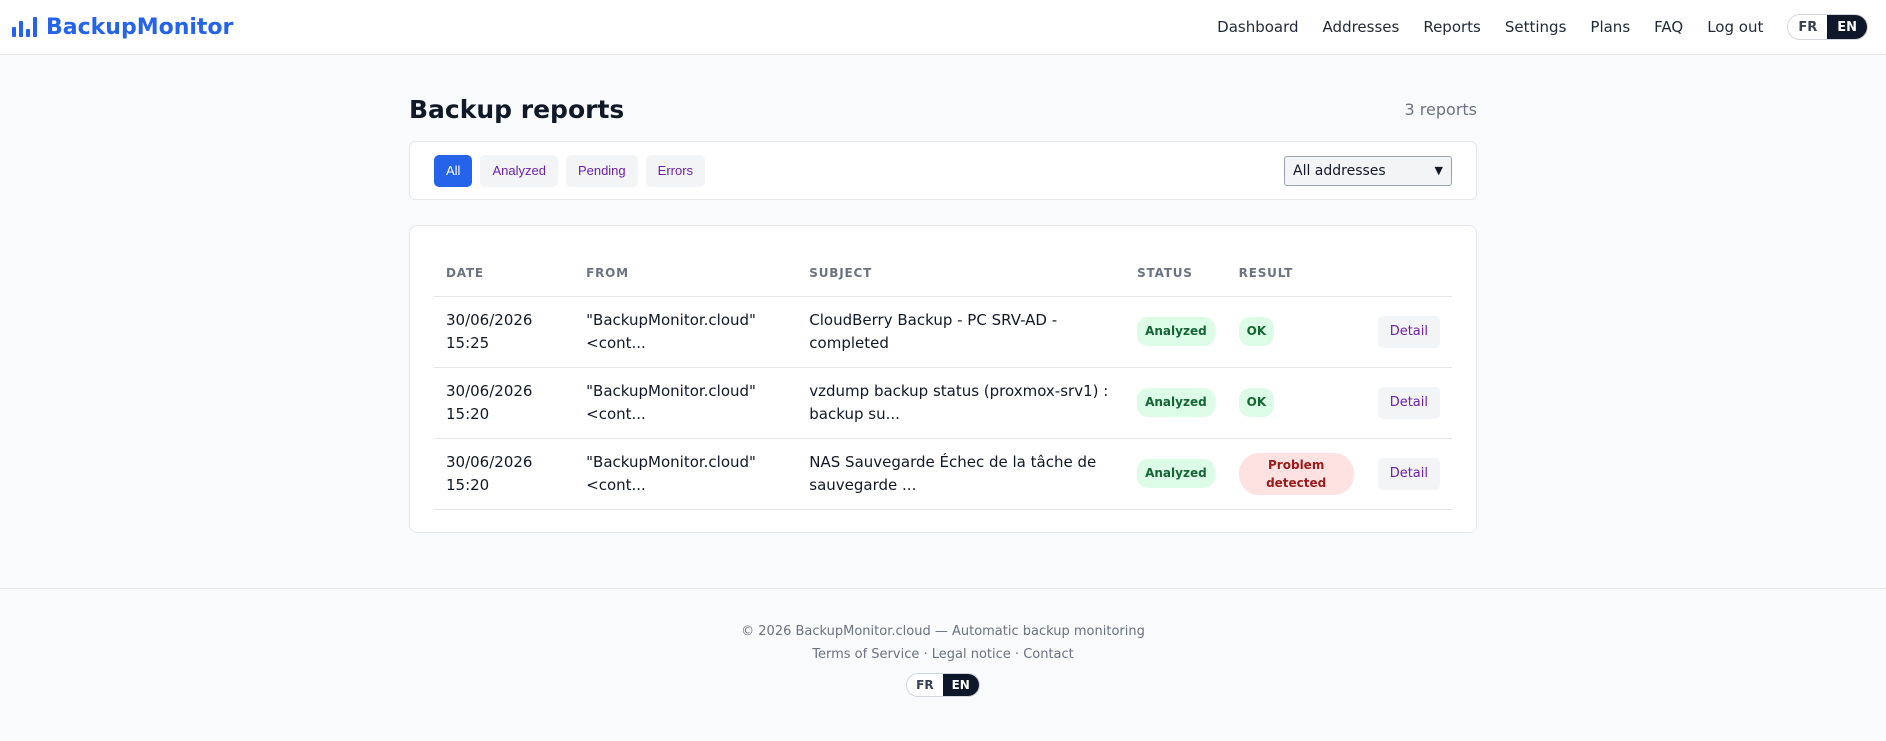  Describe the element at coordinates (504, 273) in the screenshot. I see `header-date: DATE` at that location.